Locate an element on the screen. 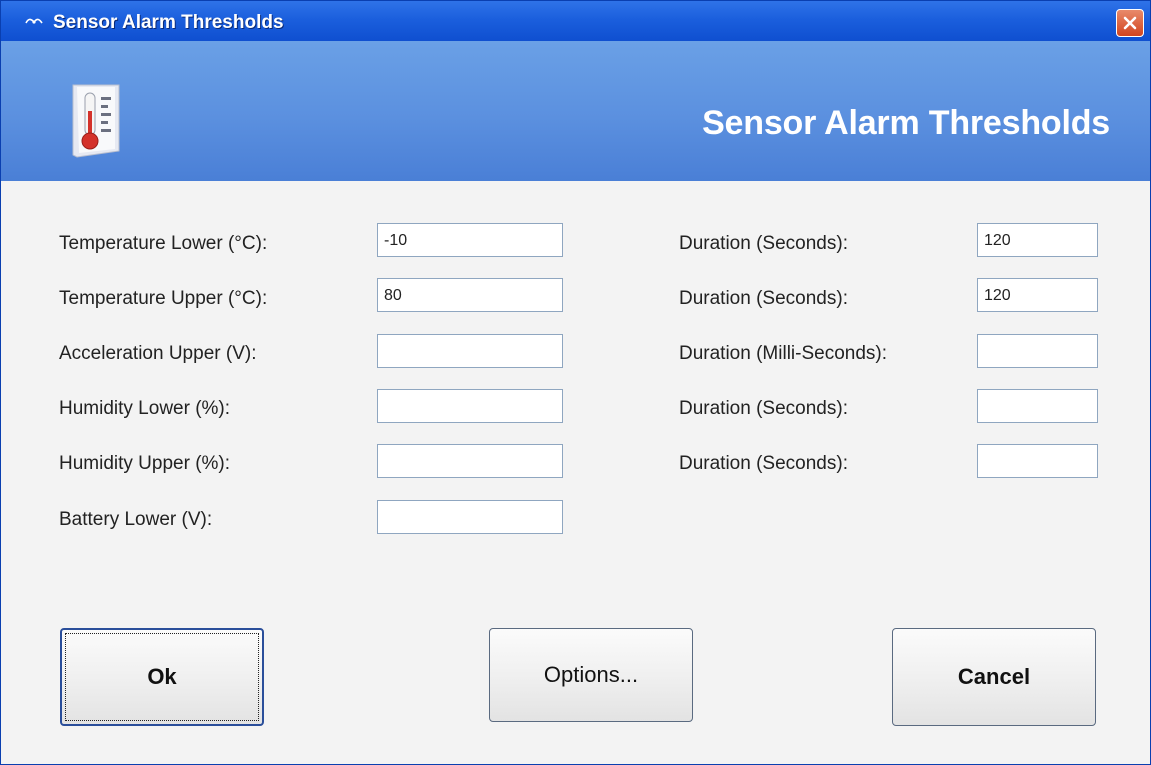 This screenshot has width=1151, height=765. humidity-upper-duration-input is located at coordinates (1037, 461).